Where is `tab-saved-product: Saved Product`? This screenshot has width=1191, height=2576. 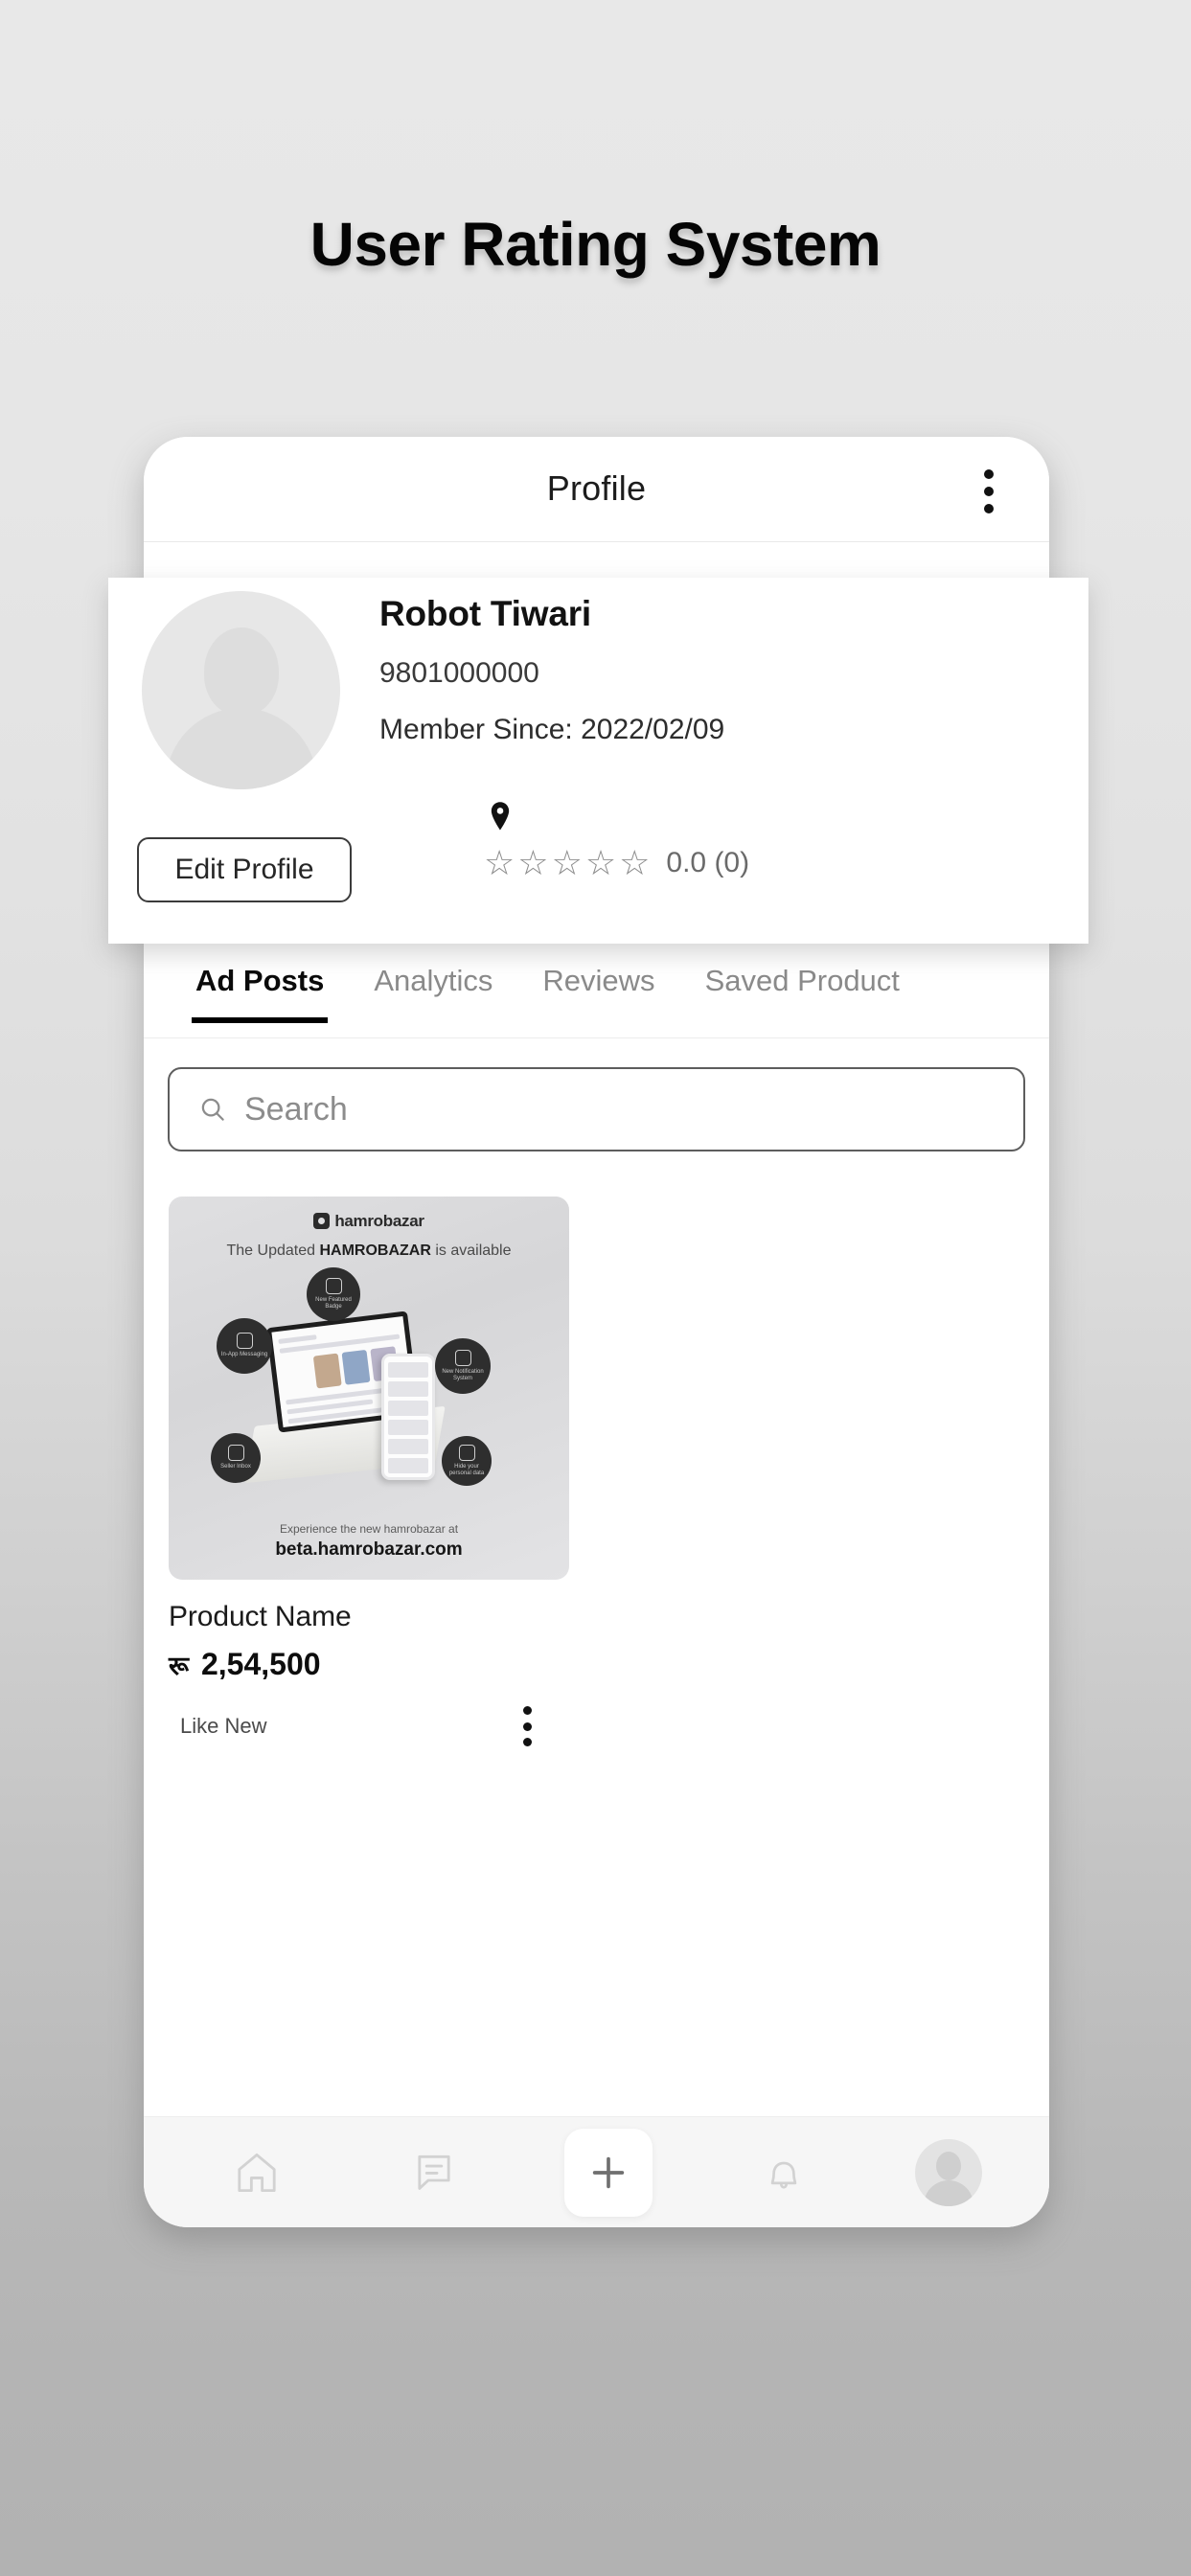
tab-saved-product: Saved Product is located at coordinates (802, 983).